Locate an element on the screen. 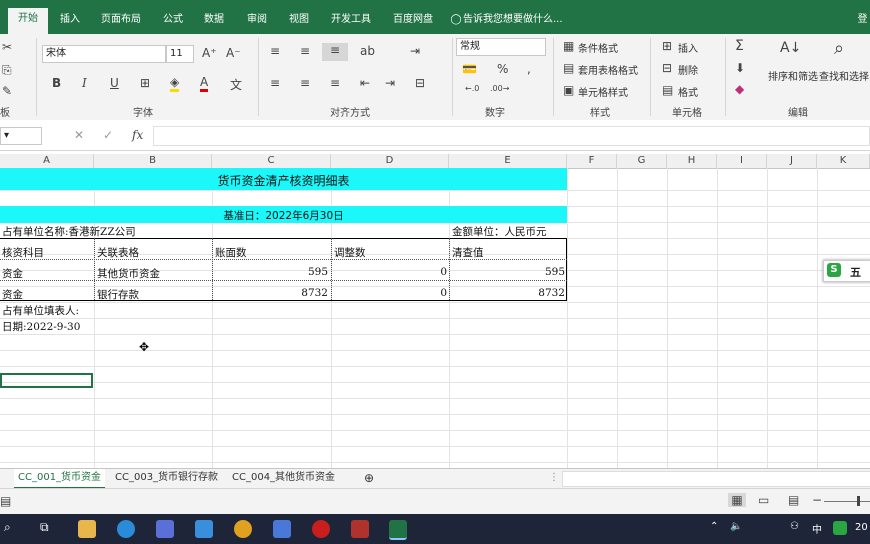  enter-icon: ✓ is located at coordinates (108, 135).